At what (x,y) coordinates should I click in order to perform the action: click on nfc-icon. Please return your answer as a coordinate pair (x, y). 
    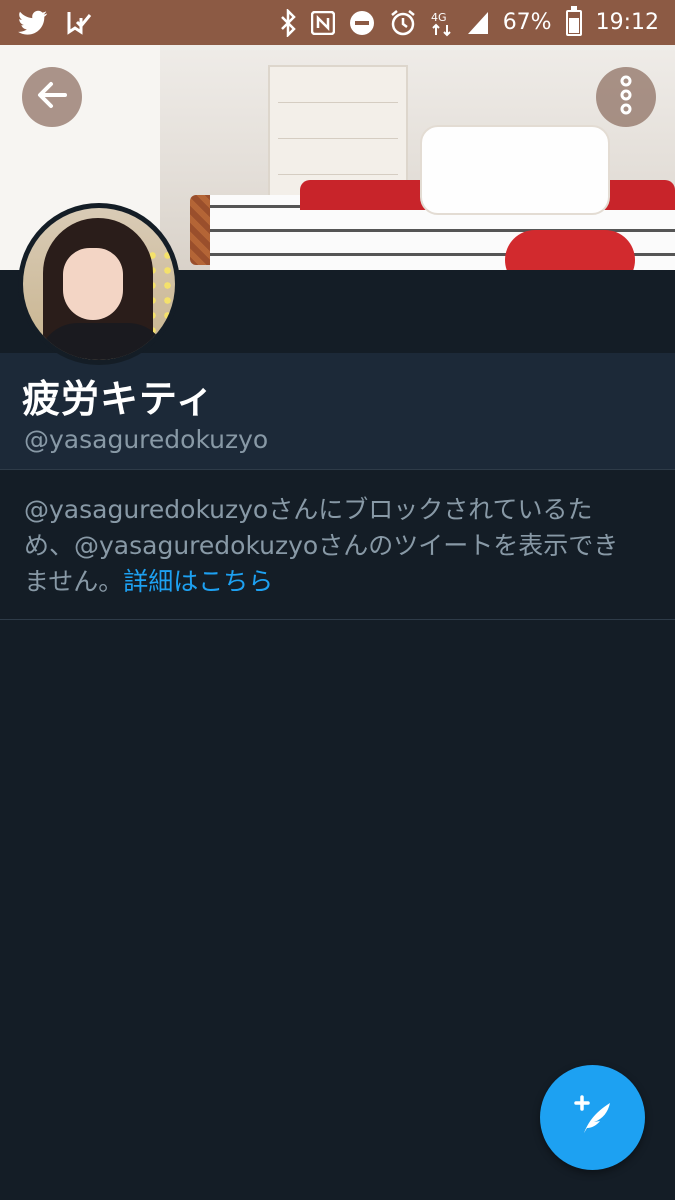
    Looking at the image, I should click on (322, 22).